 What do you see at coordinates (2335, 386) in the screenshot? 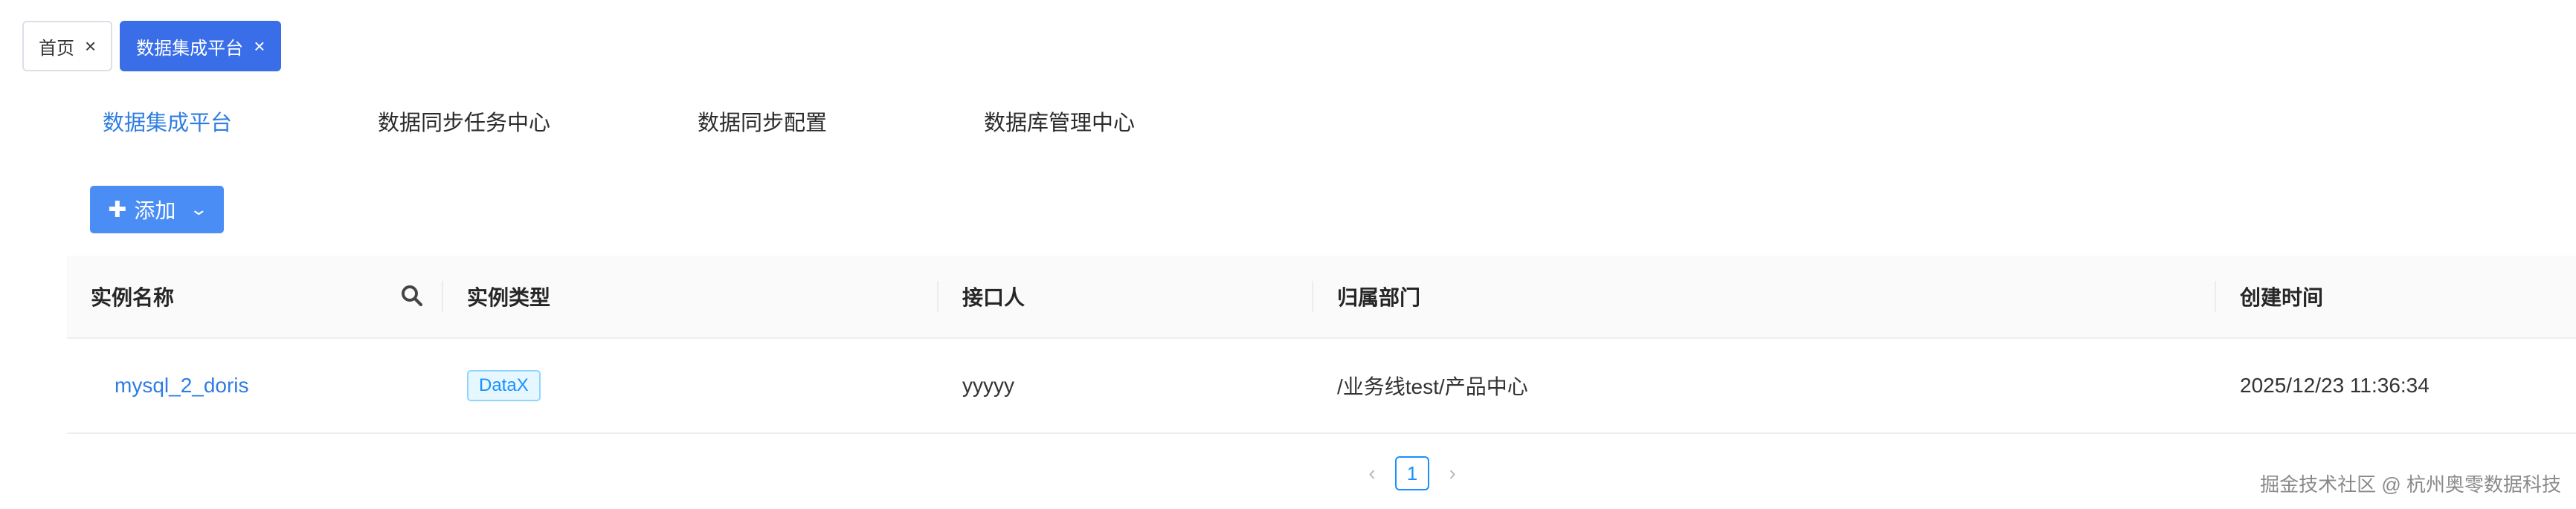
I see `created-time-cell: 2025/12/23 11:36:34` at bounding box center [2335, 386].